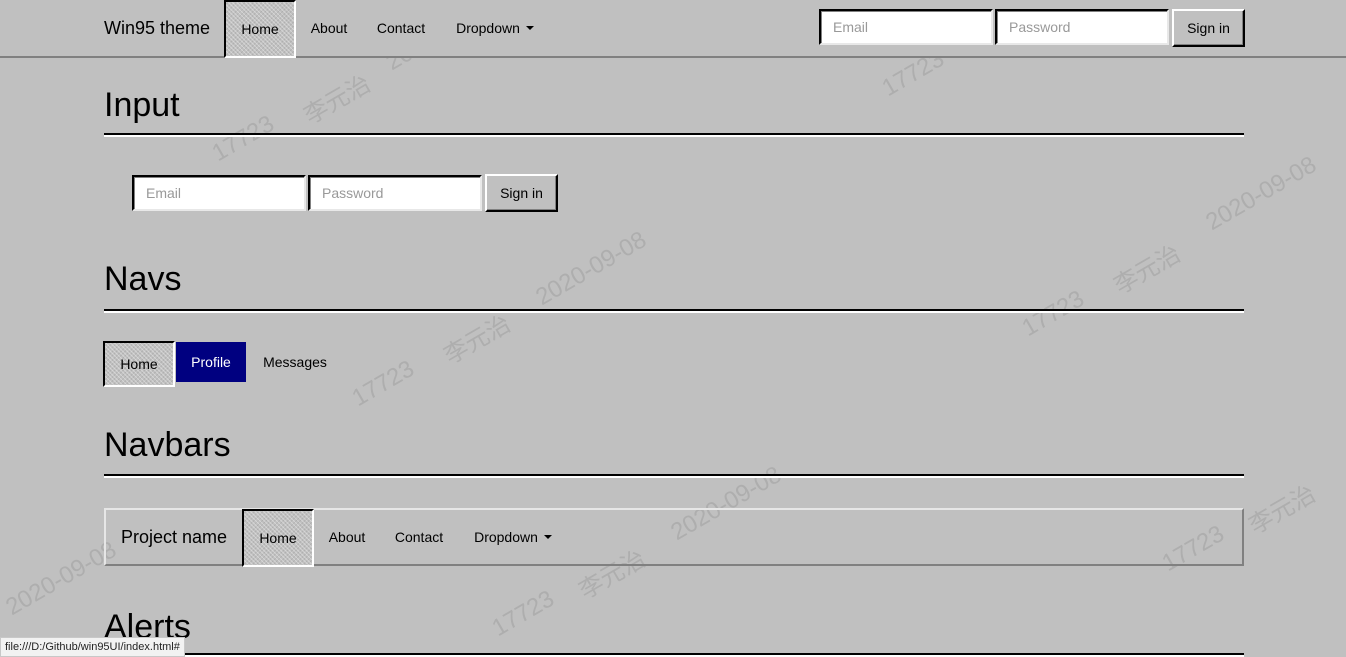 Image resolution: width=1346 pixels, height=657 pixels. What do you see at coordinates (674, 537) in the screenshot?
I see `project-navbar: Project name Home About Contact Dropdown` at bounding box center [674, 537].